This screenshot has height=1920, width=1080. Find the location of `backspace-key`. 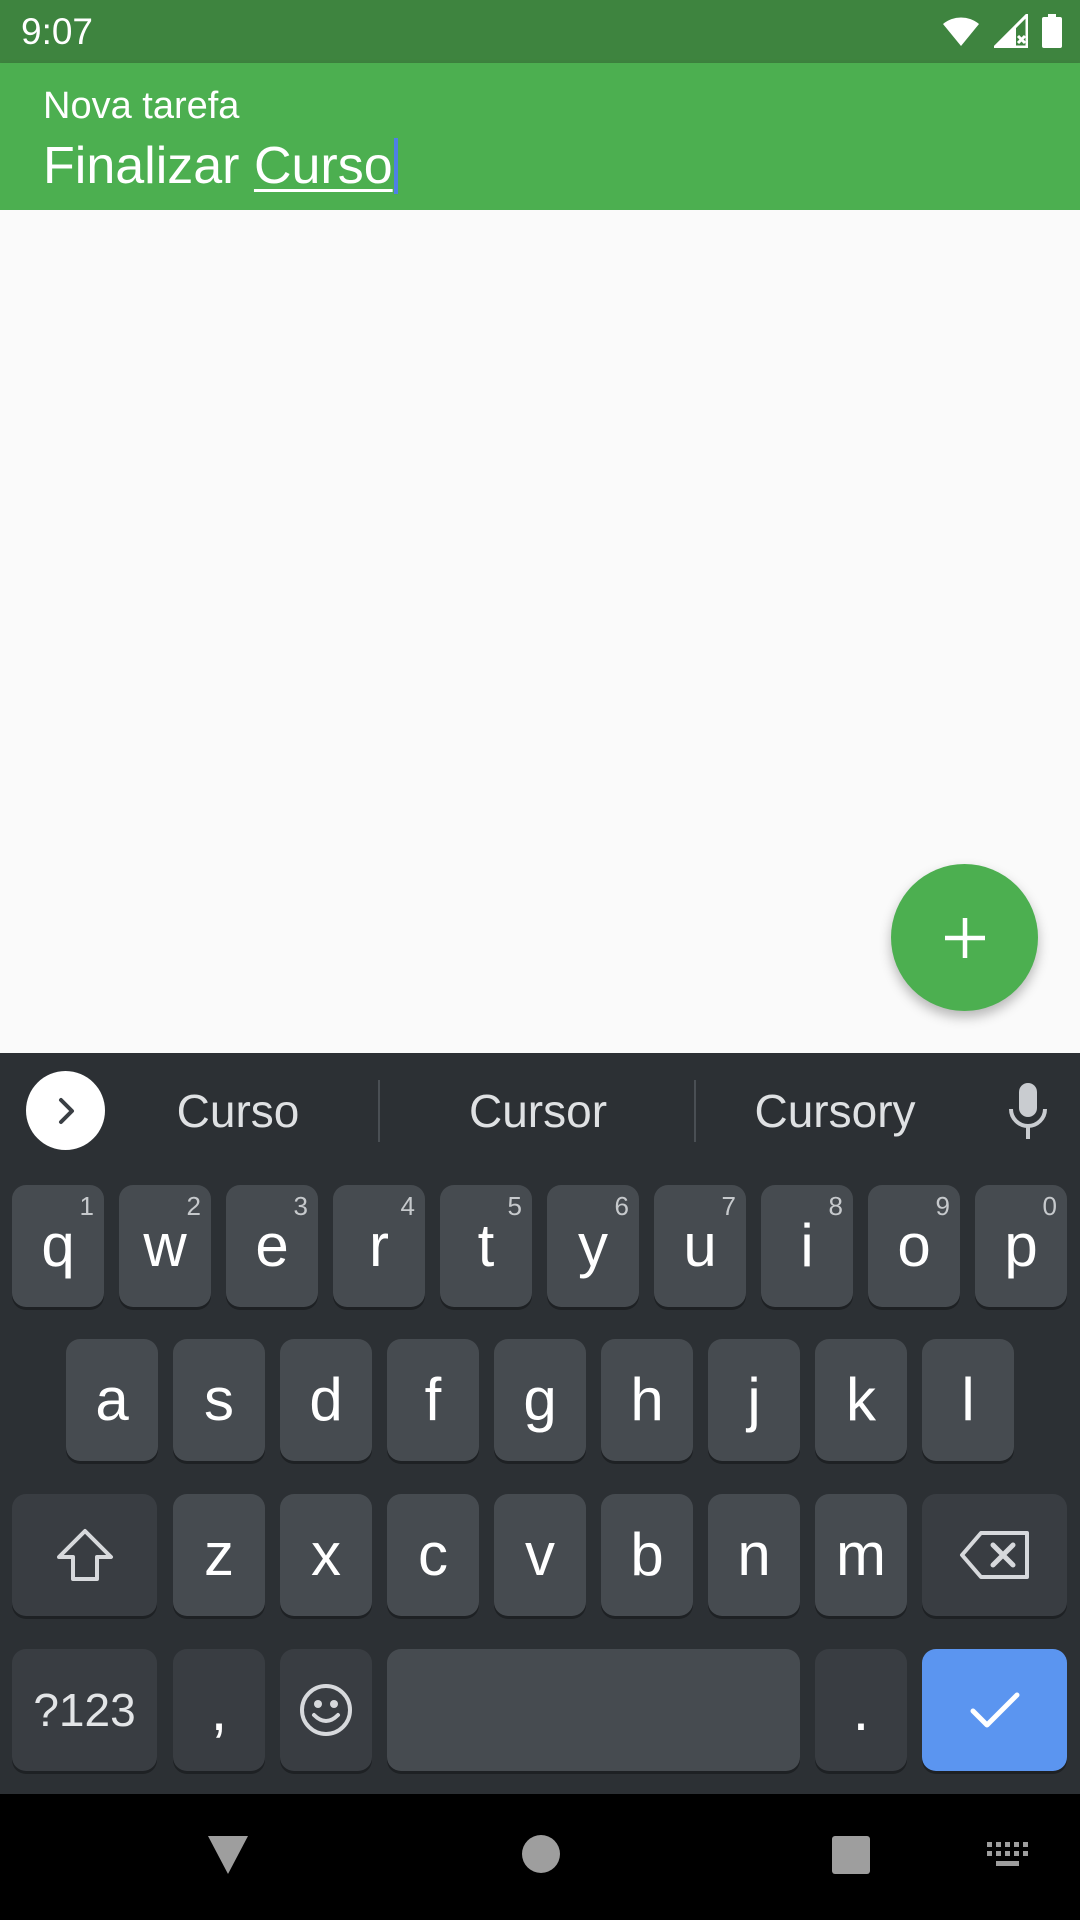

backspace-key is located at coordinates (994, 1555).